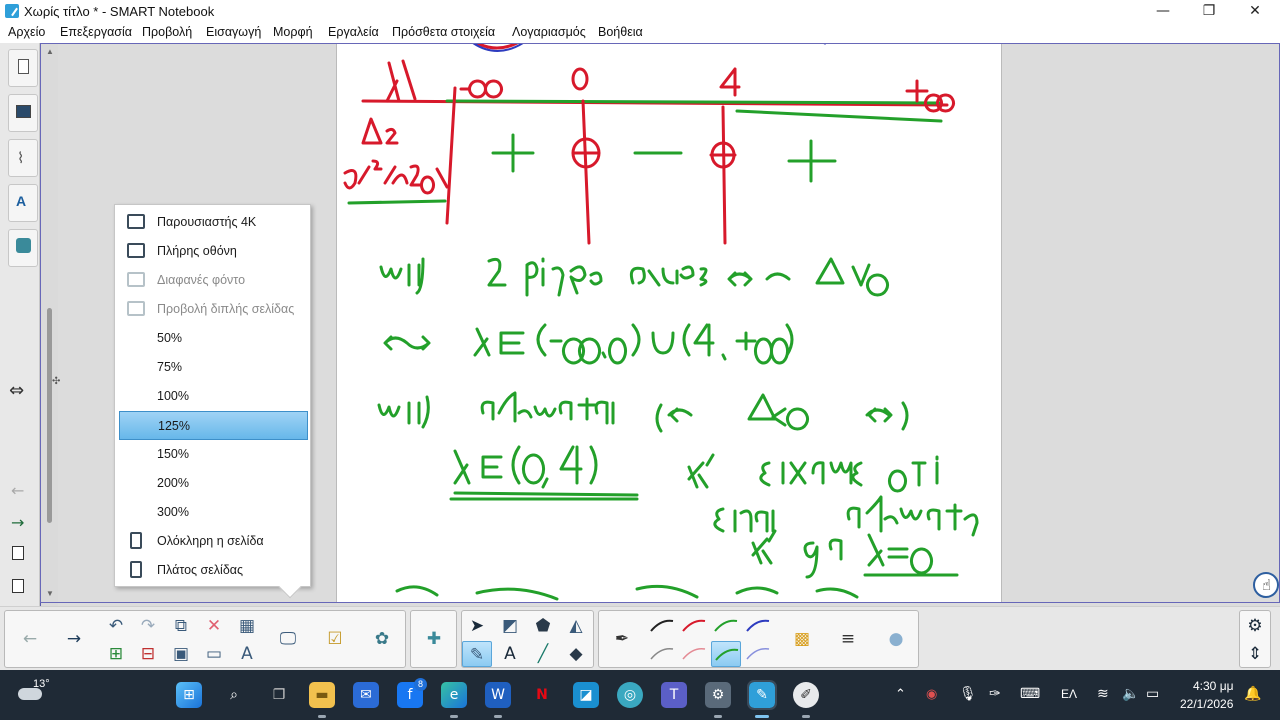 The width and height of the screenshot is (1280, 720). Describe the element at coordinates (662, 654) in the screenshot. I see `pen-black-thick` at that location.